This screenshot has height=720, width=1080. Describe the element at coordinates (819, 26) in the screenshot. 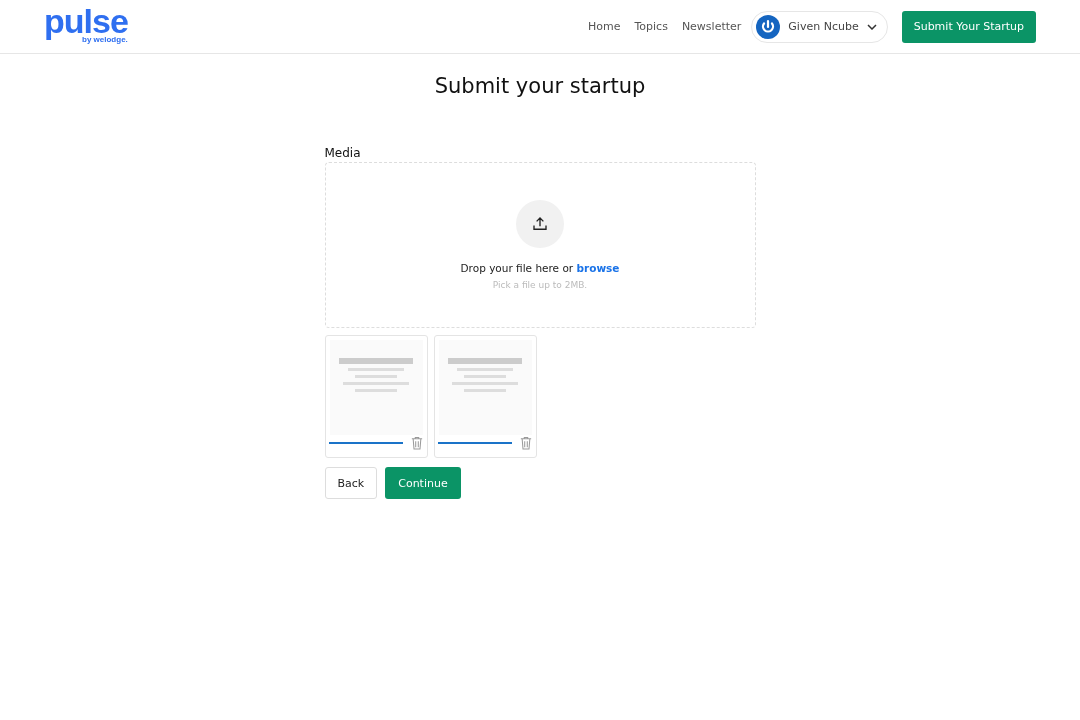

I see `user-menu-button: Given Ncube` at that location.